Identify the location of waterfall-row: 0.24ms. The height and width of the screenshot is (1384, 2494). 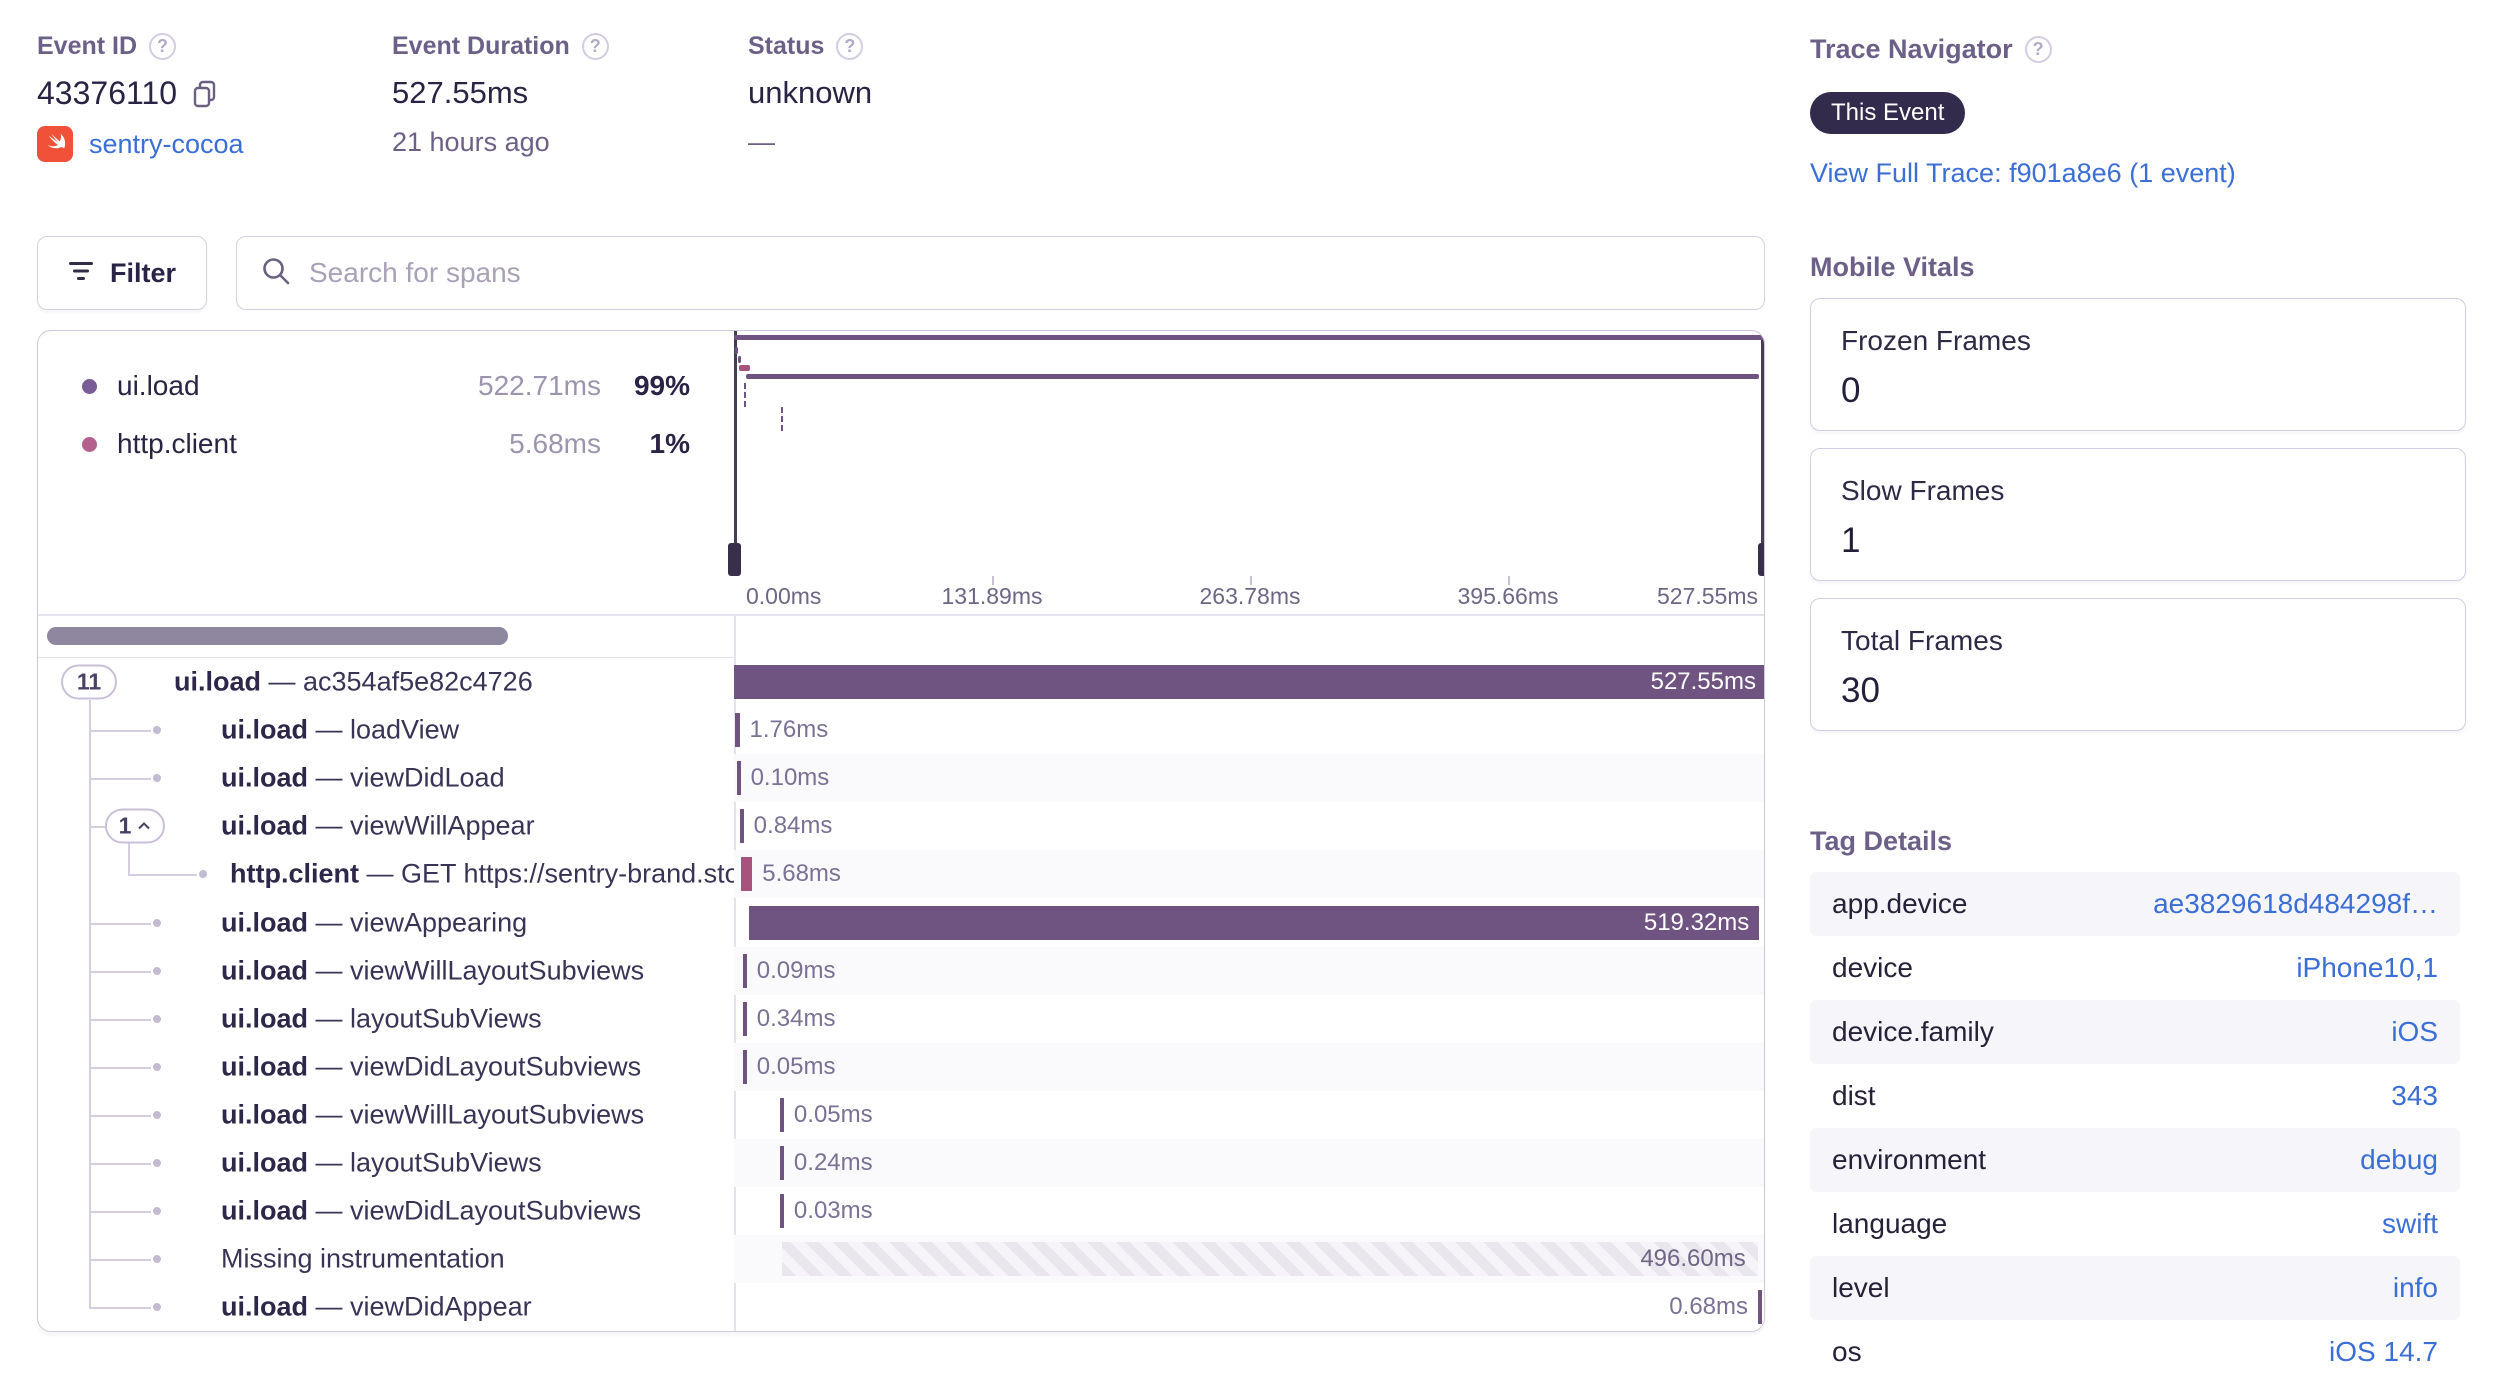
(1249, 1163).